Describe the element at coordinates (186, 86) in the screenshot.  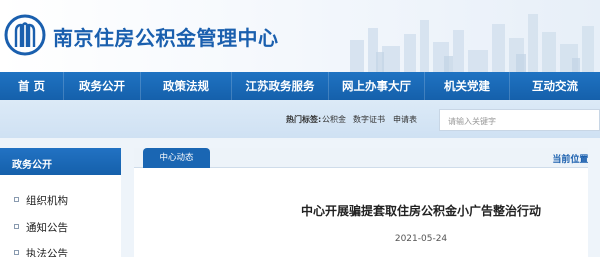
I see `nav-item-policies: 政策法规` at that location.